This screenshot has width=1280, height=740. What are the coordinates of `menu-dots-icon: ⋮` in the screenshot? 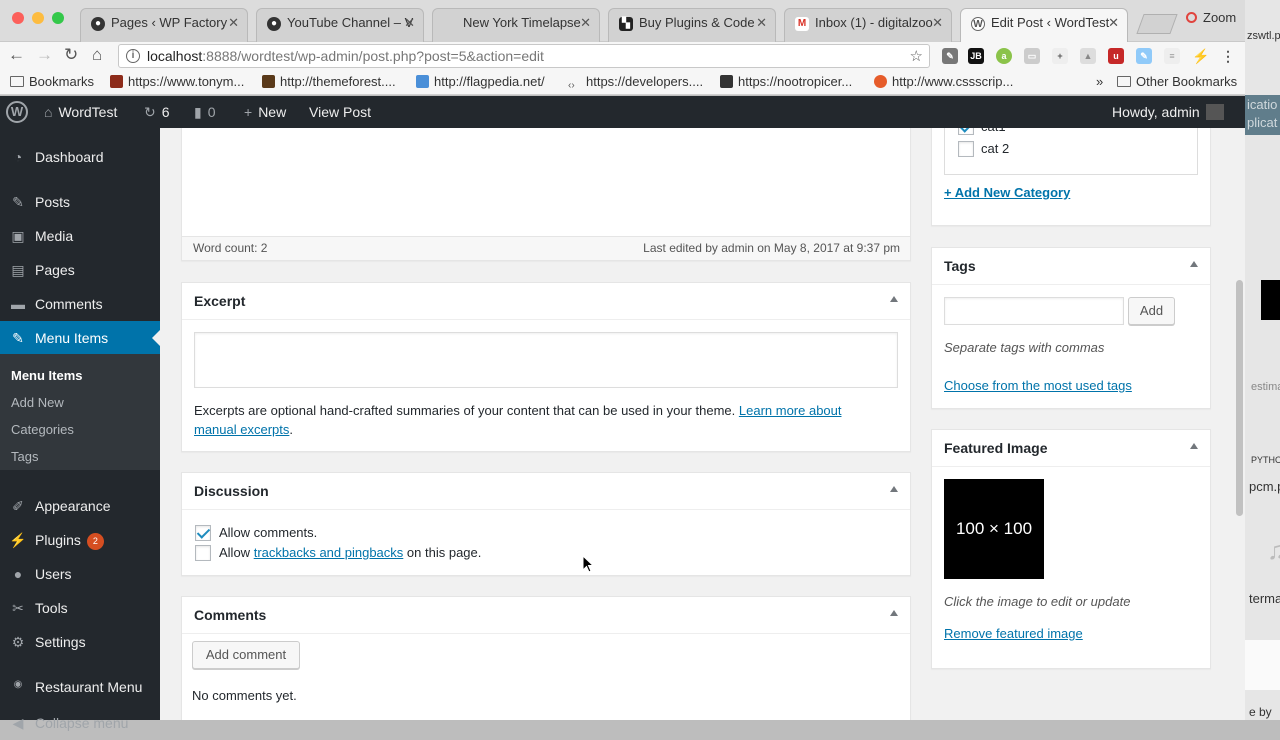 It's located at (1228, 56).